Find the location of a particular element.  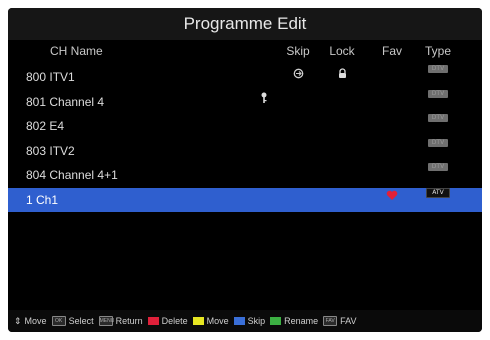

footer-move-nav-label: Move is located at coordinates (35, 321).